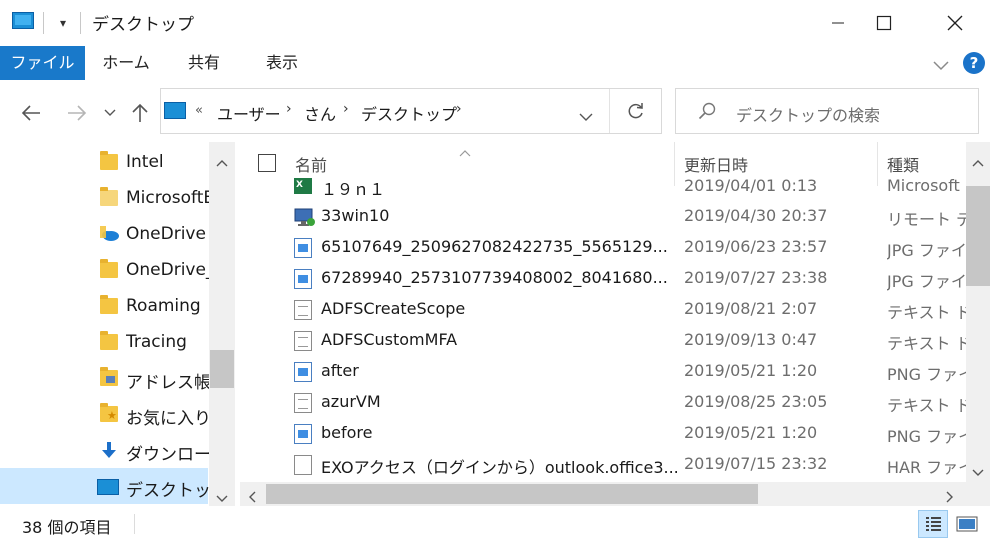 The height and width of the screenshot is (542, 992). What do you see at coordinates (978, 494) in the screenshot?
I see `scrollbar-corner` at bounding box center [978, 494].